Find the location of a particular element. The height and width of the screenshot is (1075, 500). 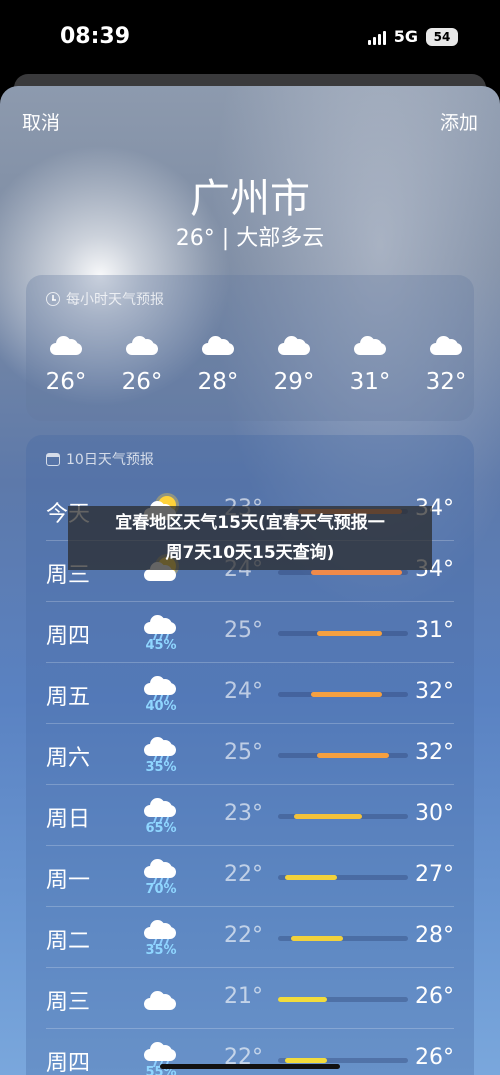

hourly-temp: 28° is located at coordinates (218, 382).